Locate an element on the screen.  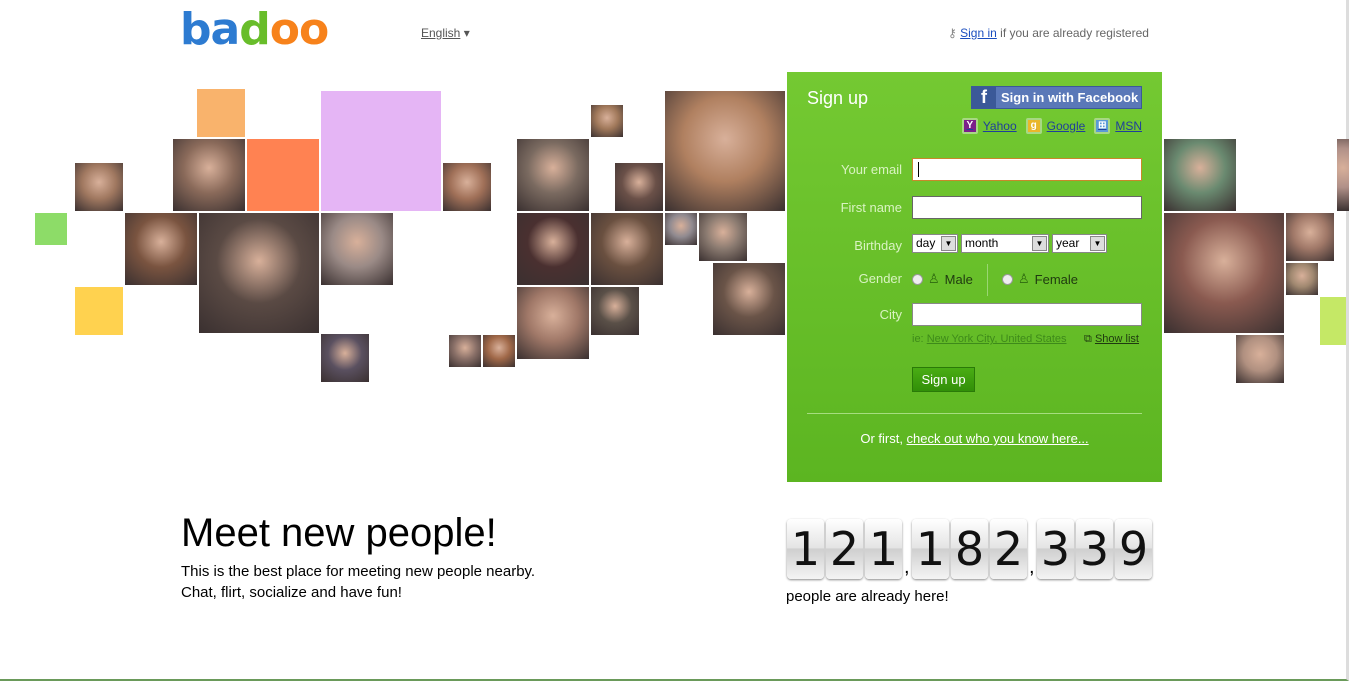
email-label: Your email is located at coordinates (871, 169).